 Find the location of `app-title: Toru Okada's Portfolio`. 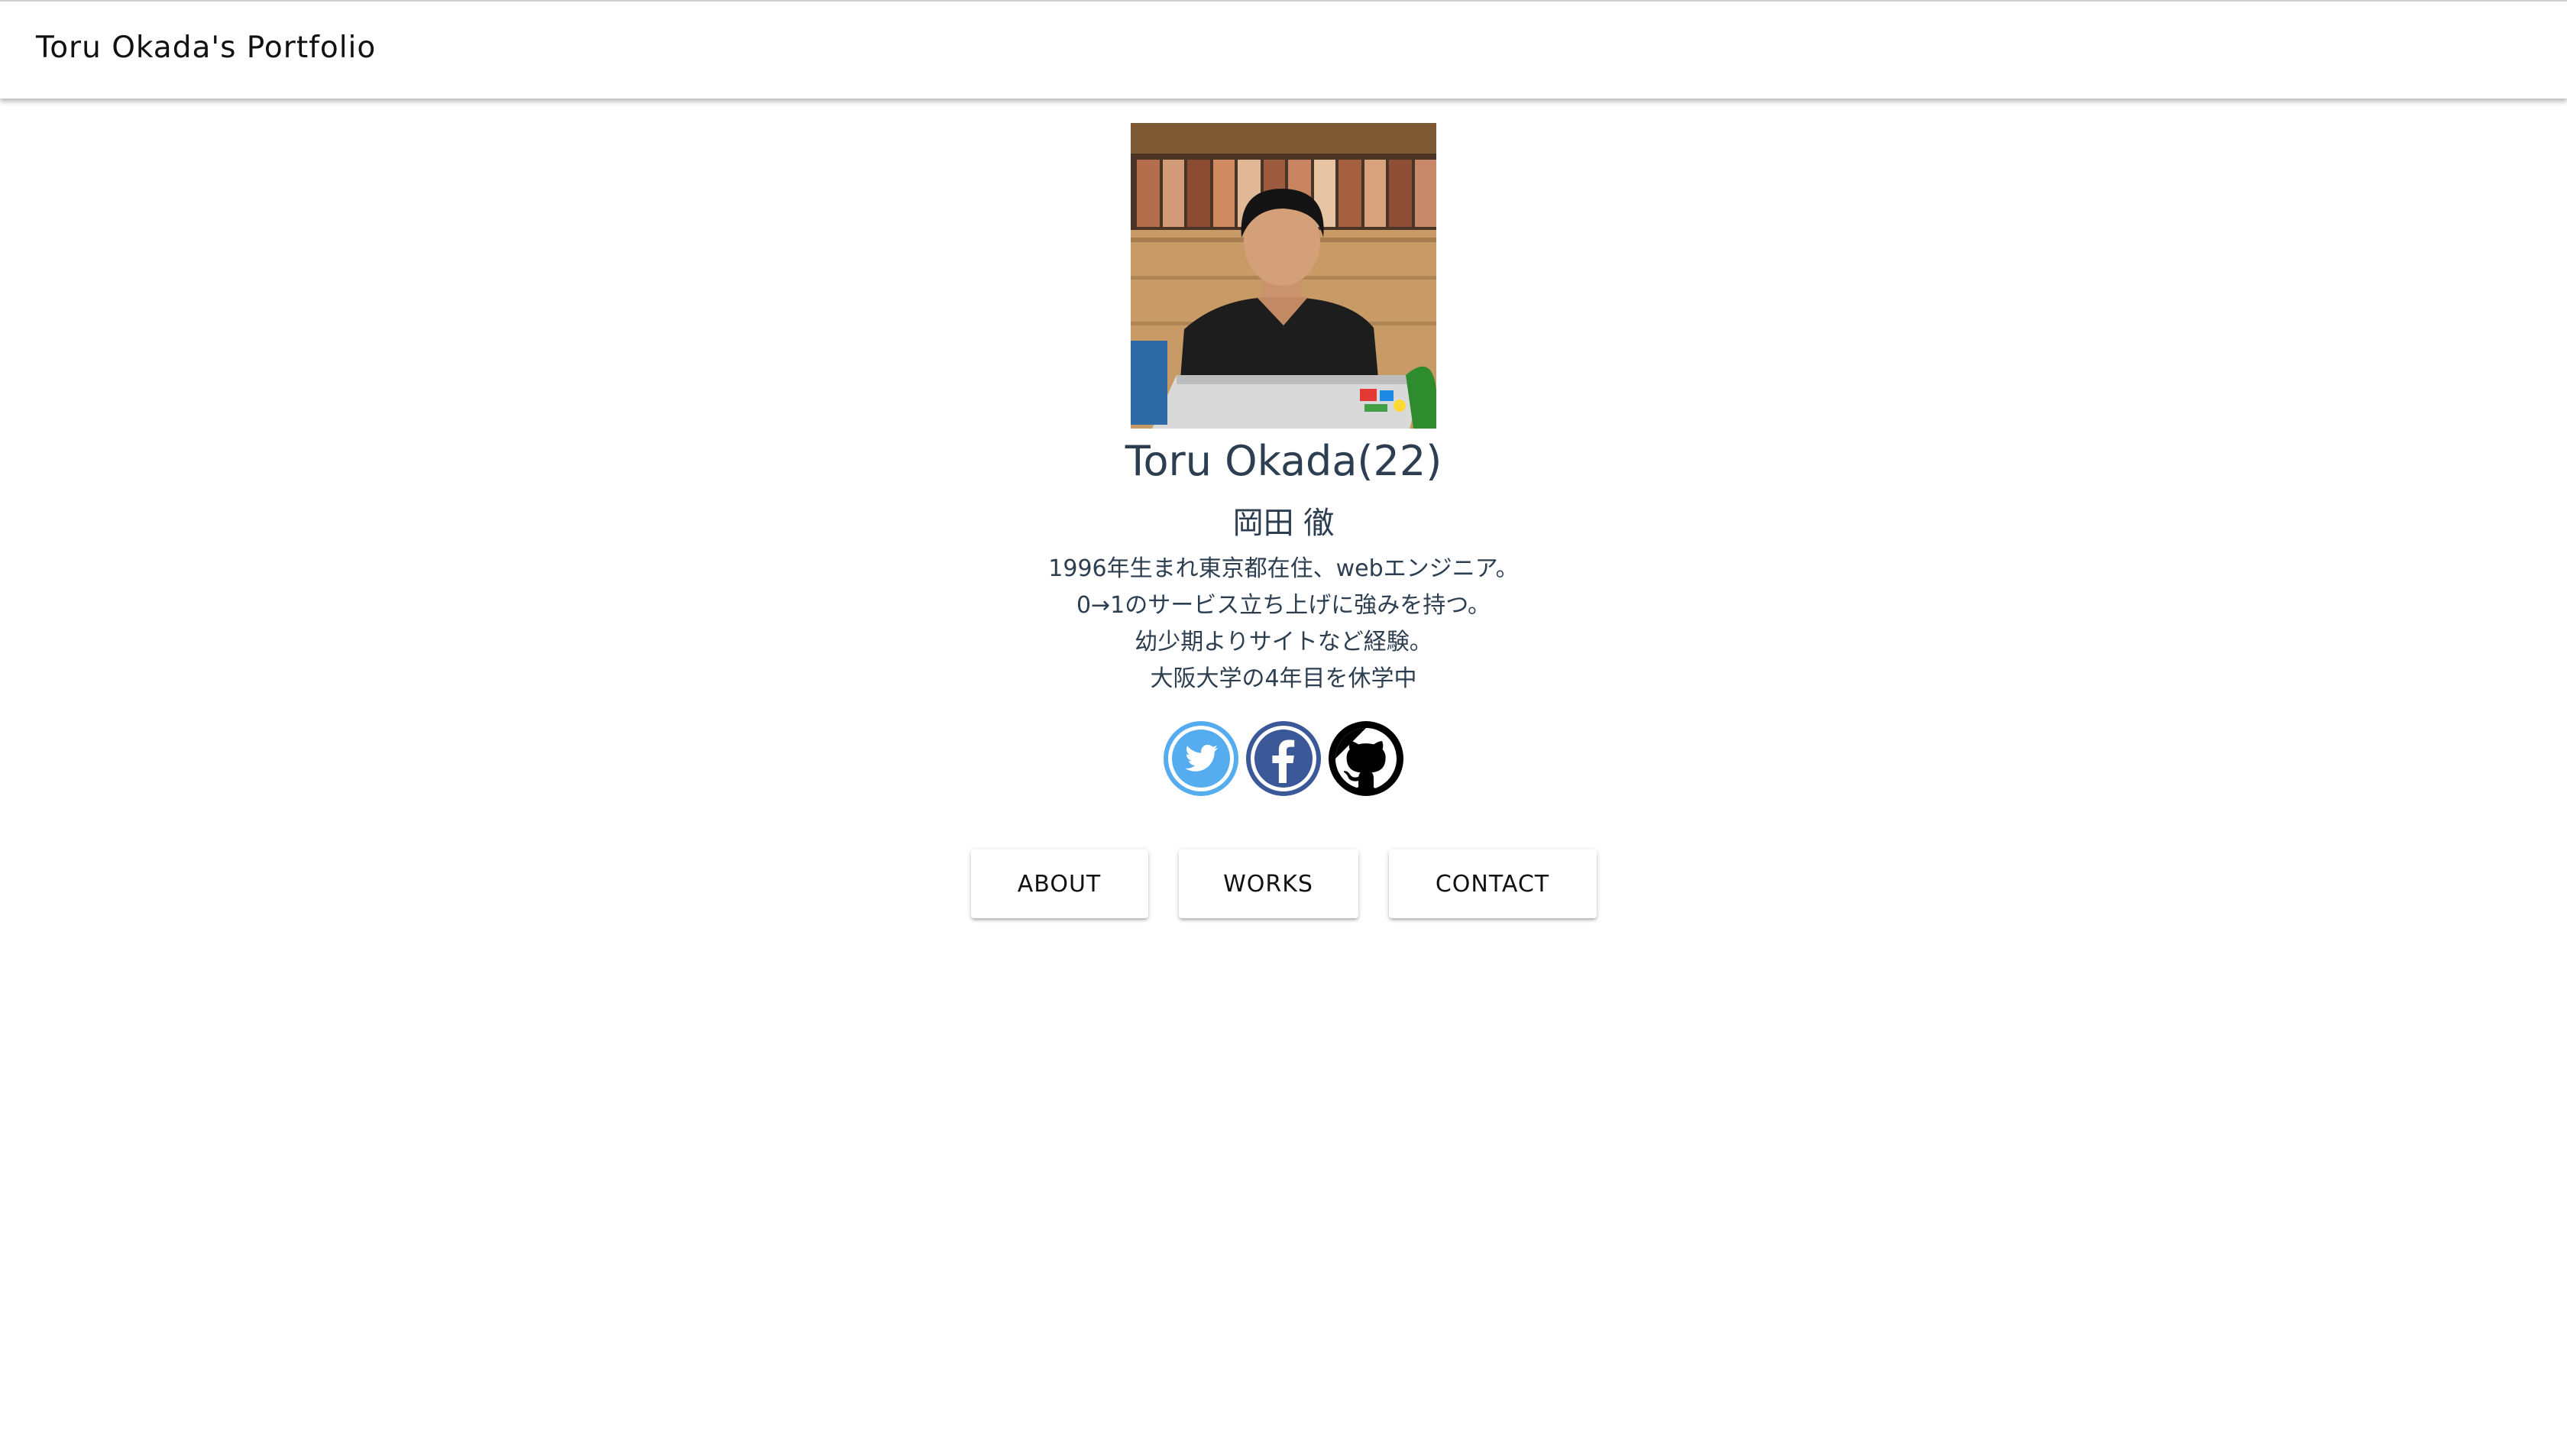

app-title: Toru Okada's Portfolio is located at coordinates (206, 48).